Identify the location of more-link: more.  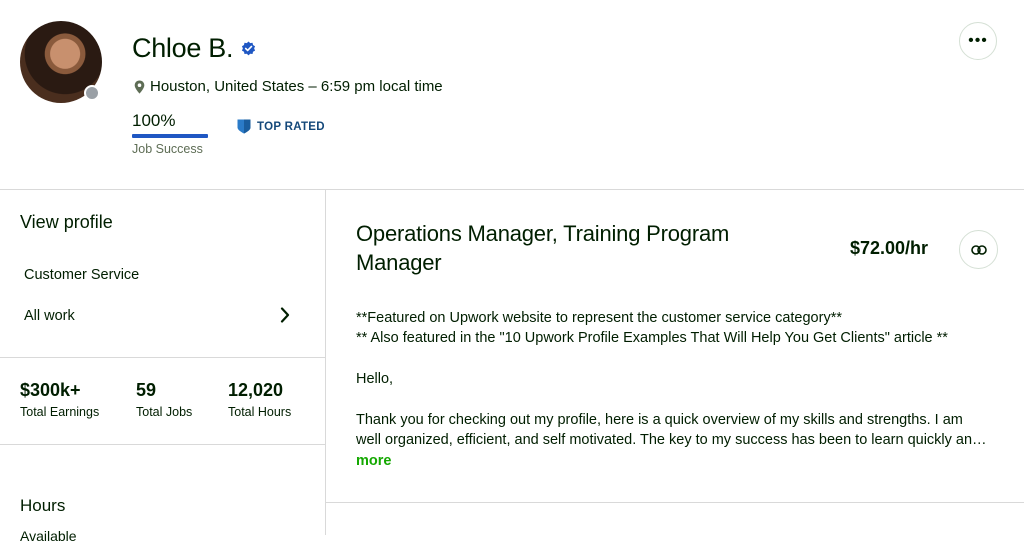
(373, 461).